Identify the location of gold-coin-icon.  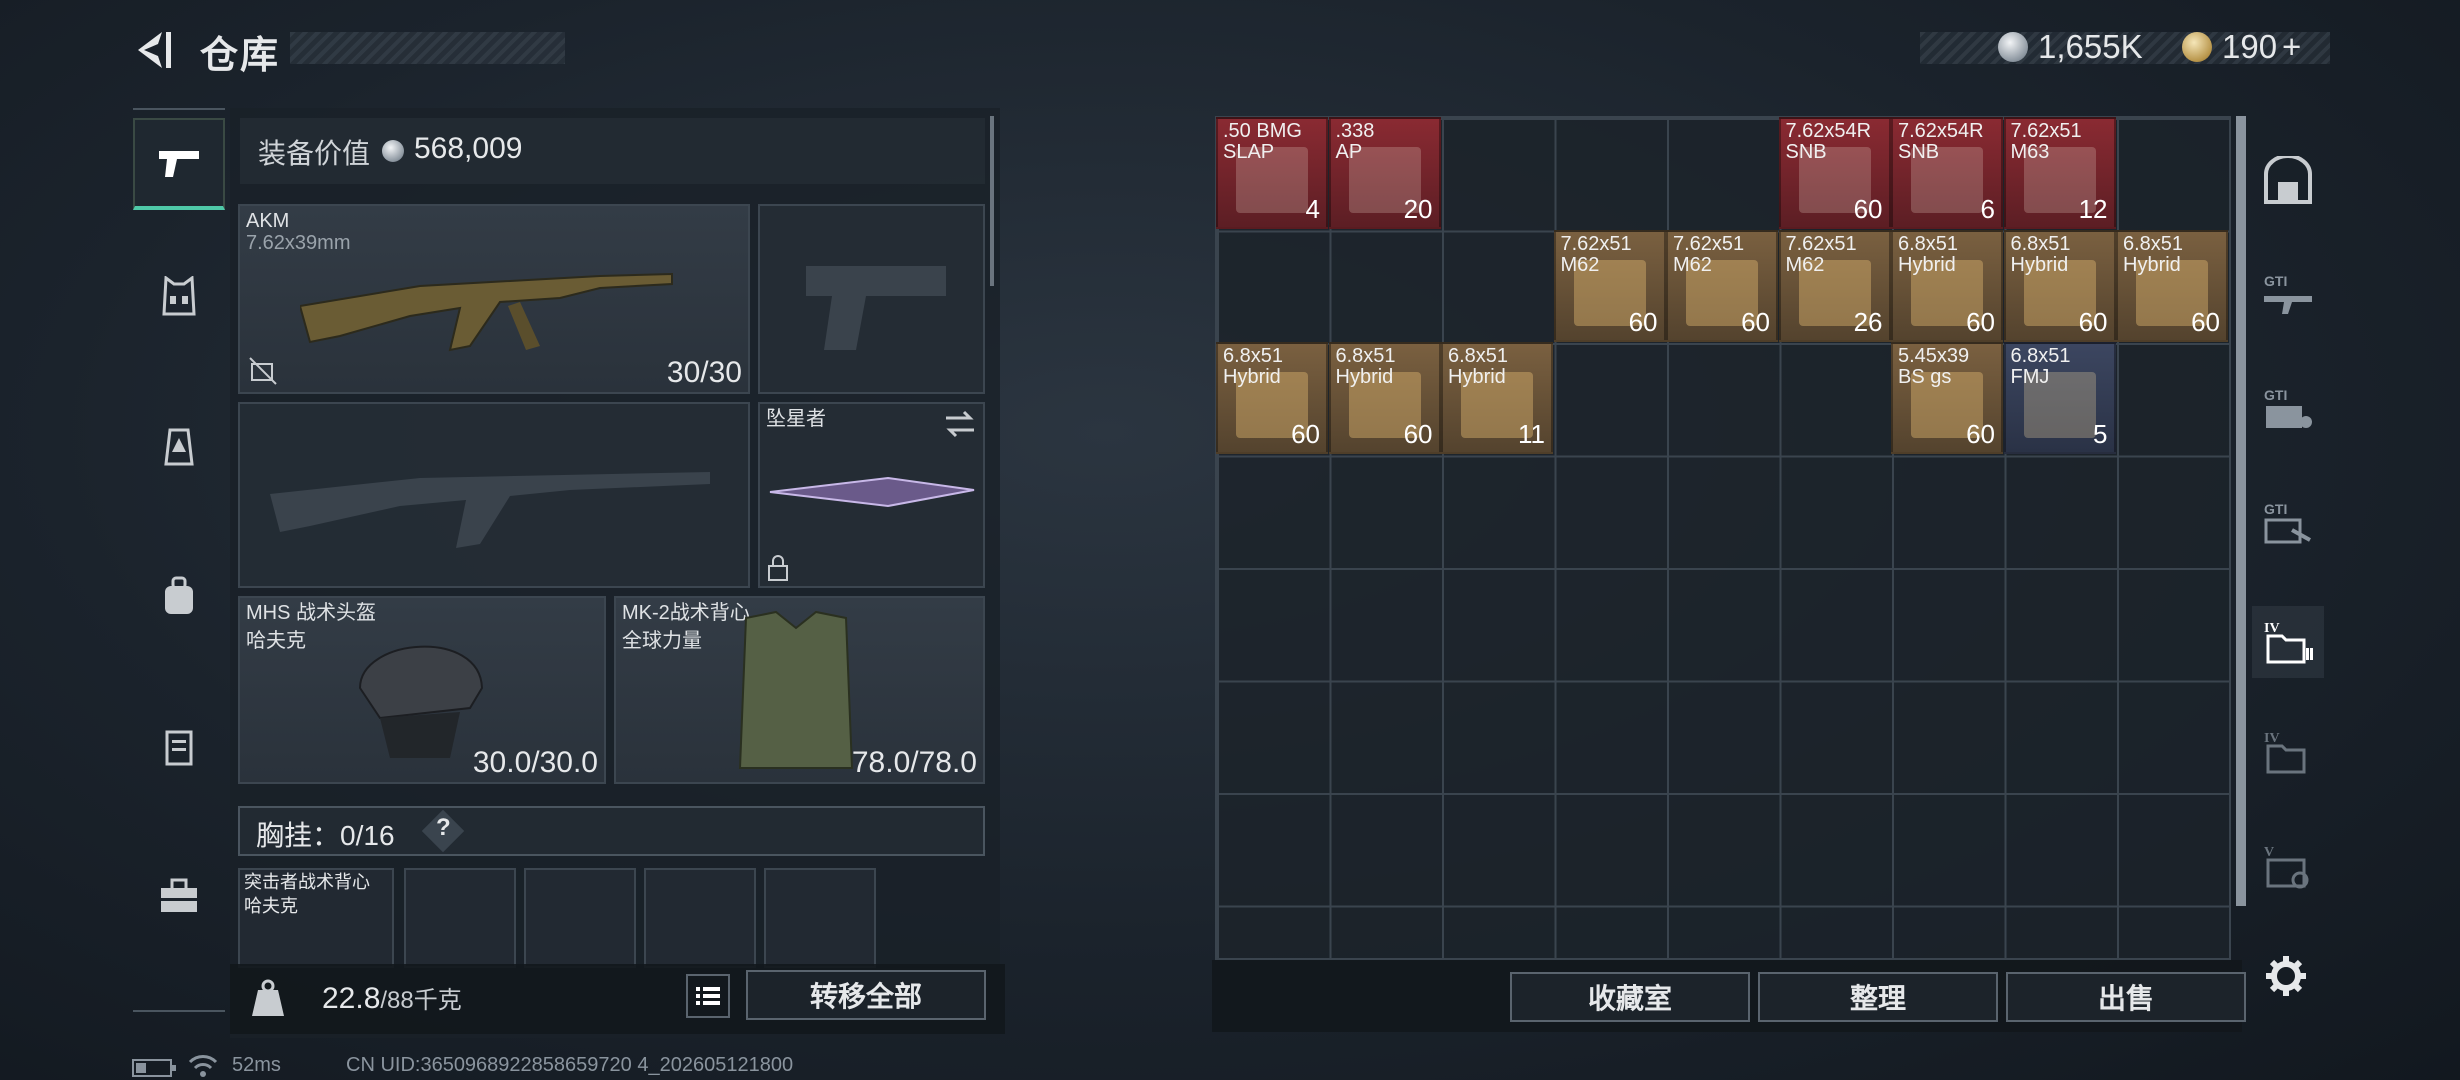
(2197, 47).